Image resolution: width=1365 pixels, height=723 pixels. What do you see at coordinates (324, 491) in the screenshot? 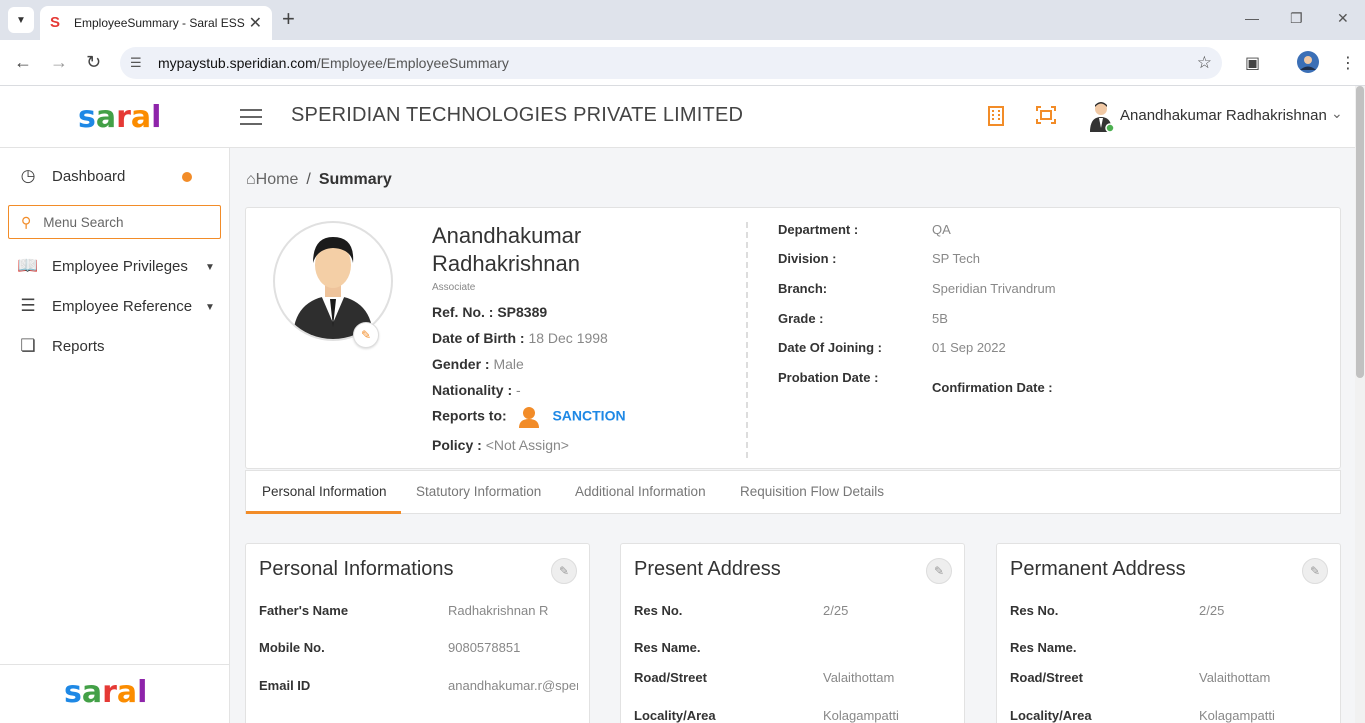
I see `tab-personal-information: Personal Information` at bounding box center [324, 491].